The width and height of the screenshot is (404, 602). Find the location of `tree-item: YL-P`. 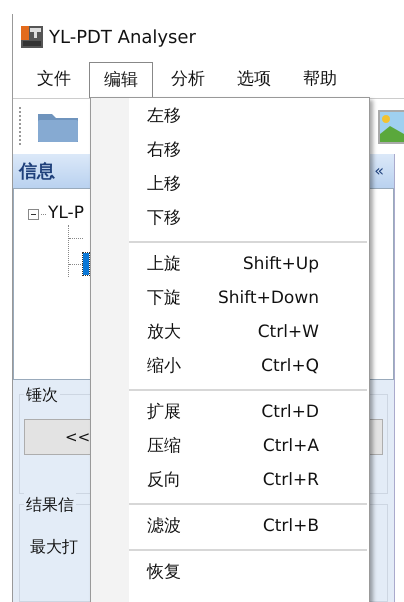

tree-item: YL-P is located at coordinates (66, 214).